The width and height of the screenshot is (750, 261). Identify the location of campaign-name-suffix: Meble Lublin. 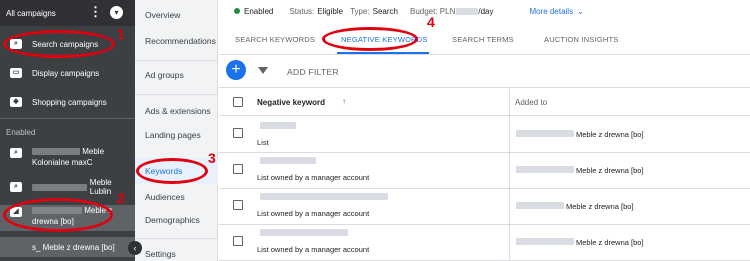
(100, 187).